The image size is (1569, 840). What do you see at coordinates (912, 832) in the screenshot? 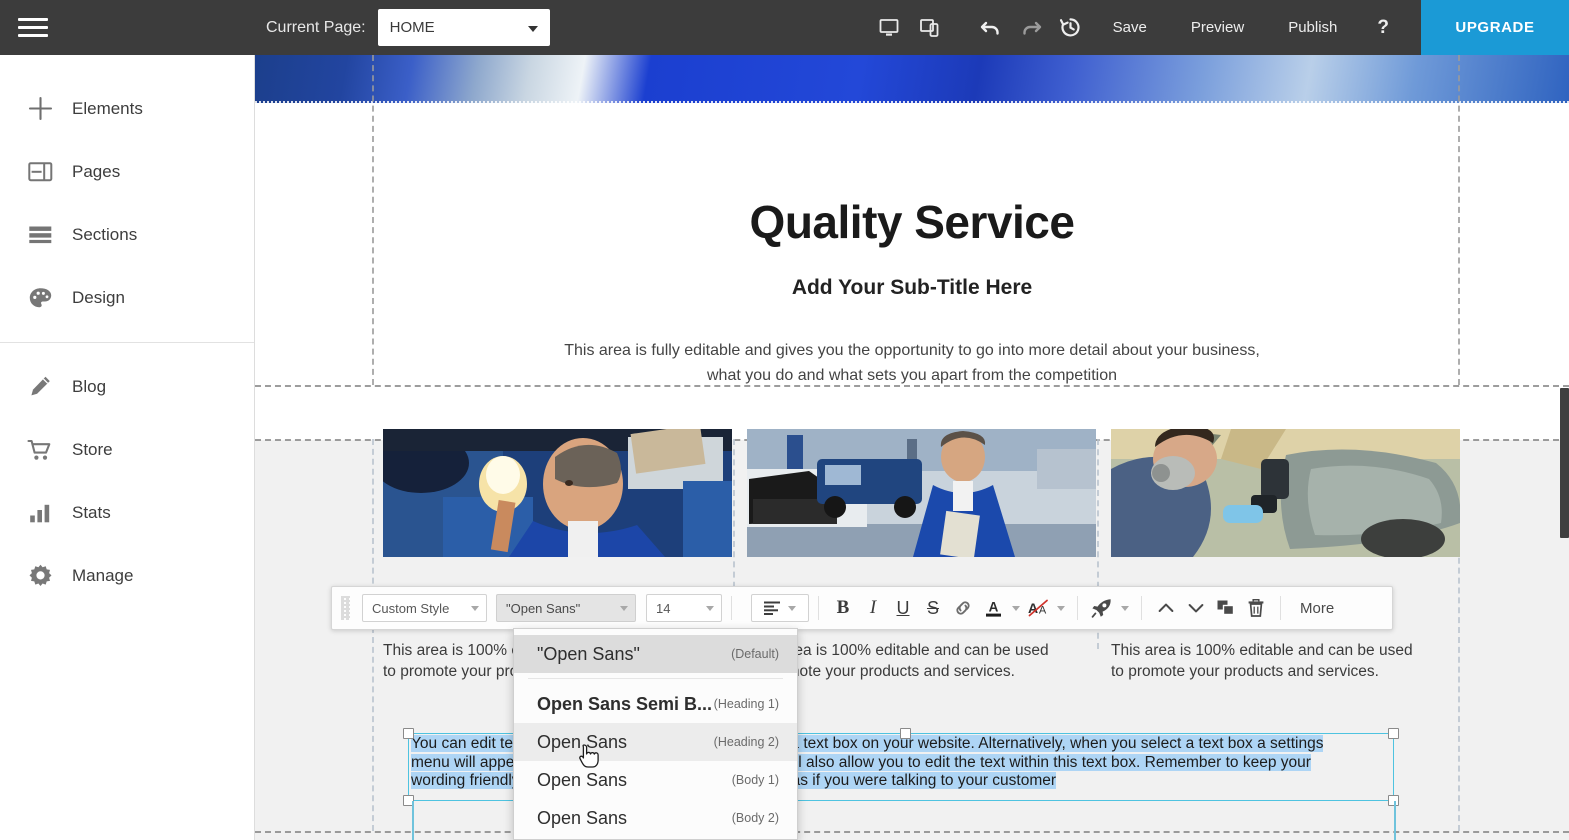
I see `section-boundary-guide` at bounding box center [912, 832].